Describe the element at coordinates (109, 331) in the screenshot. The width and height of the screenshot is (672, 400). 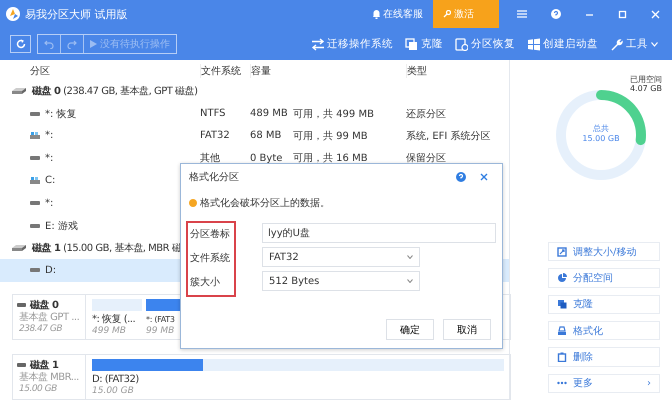
I see `partition-size: 499 MB` at that location.